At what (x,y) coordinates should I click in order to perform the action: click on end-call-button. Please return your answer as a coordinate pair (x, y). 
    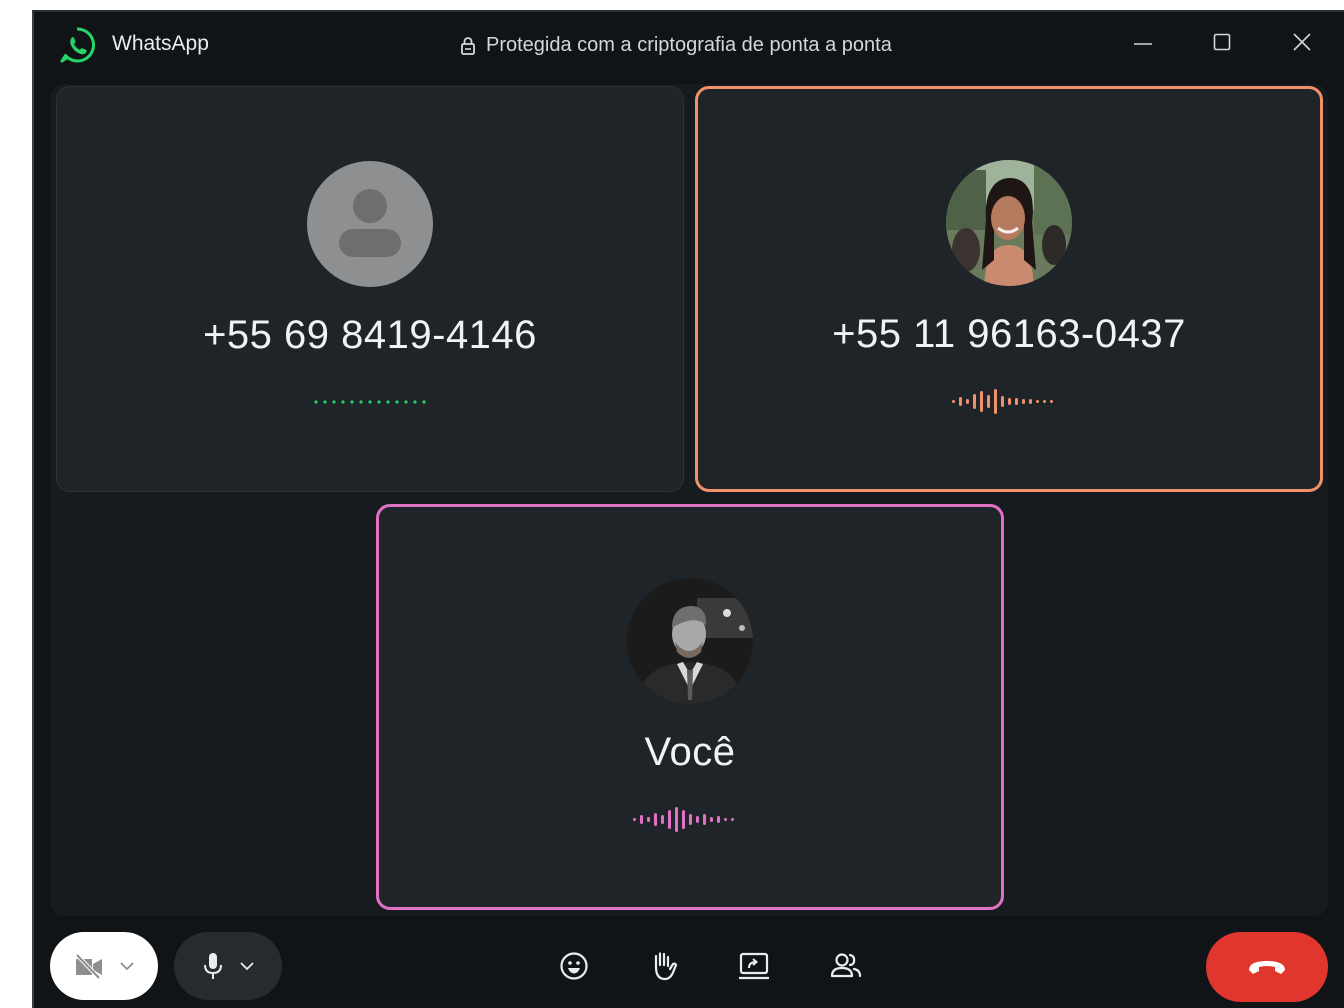
    Looking at the image, I should click on (1267, 967).